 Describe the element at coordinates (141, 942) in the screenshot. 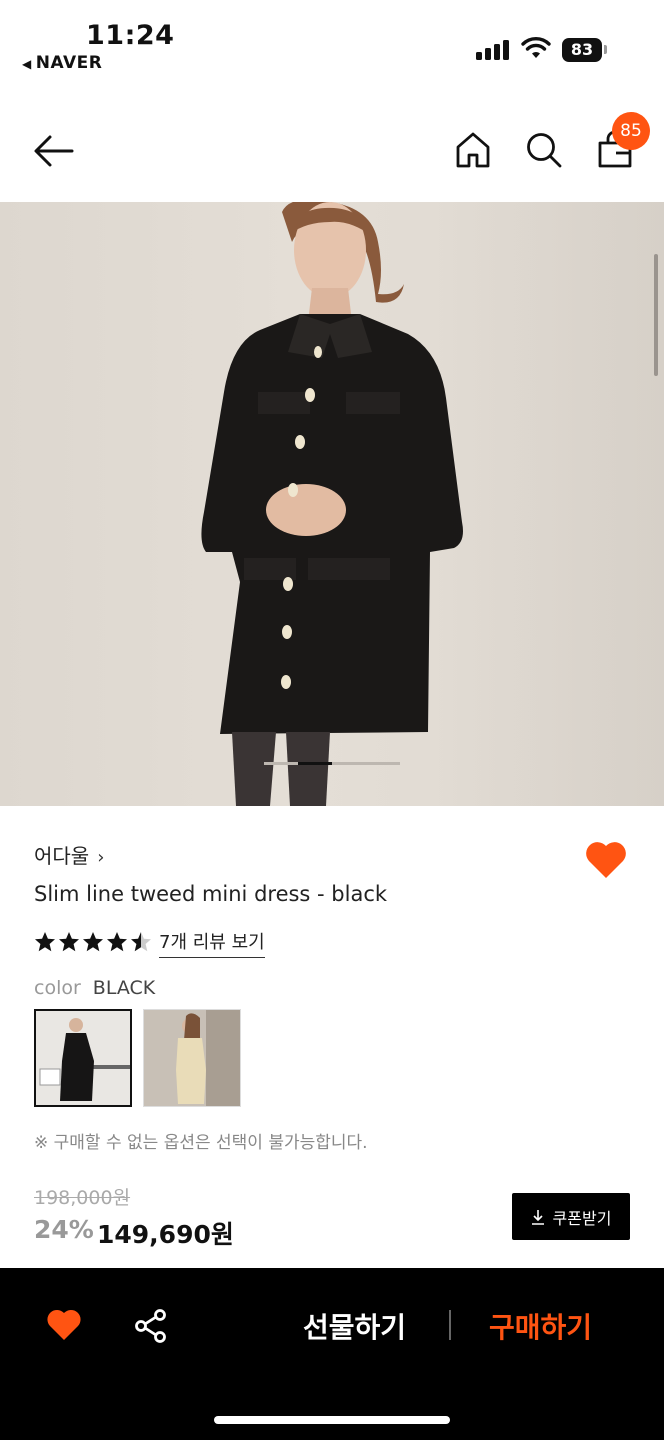

I see `half-star-icon` at that location.